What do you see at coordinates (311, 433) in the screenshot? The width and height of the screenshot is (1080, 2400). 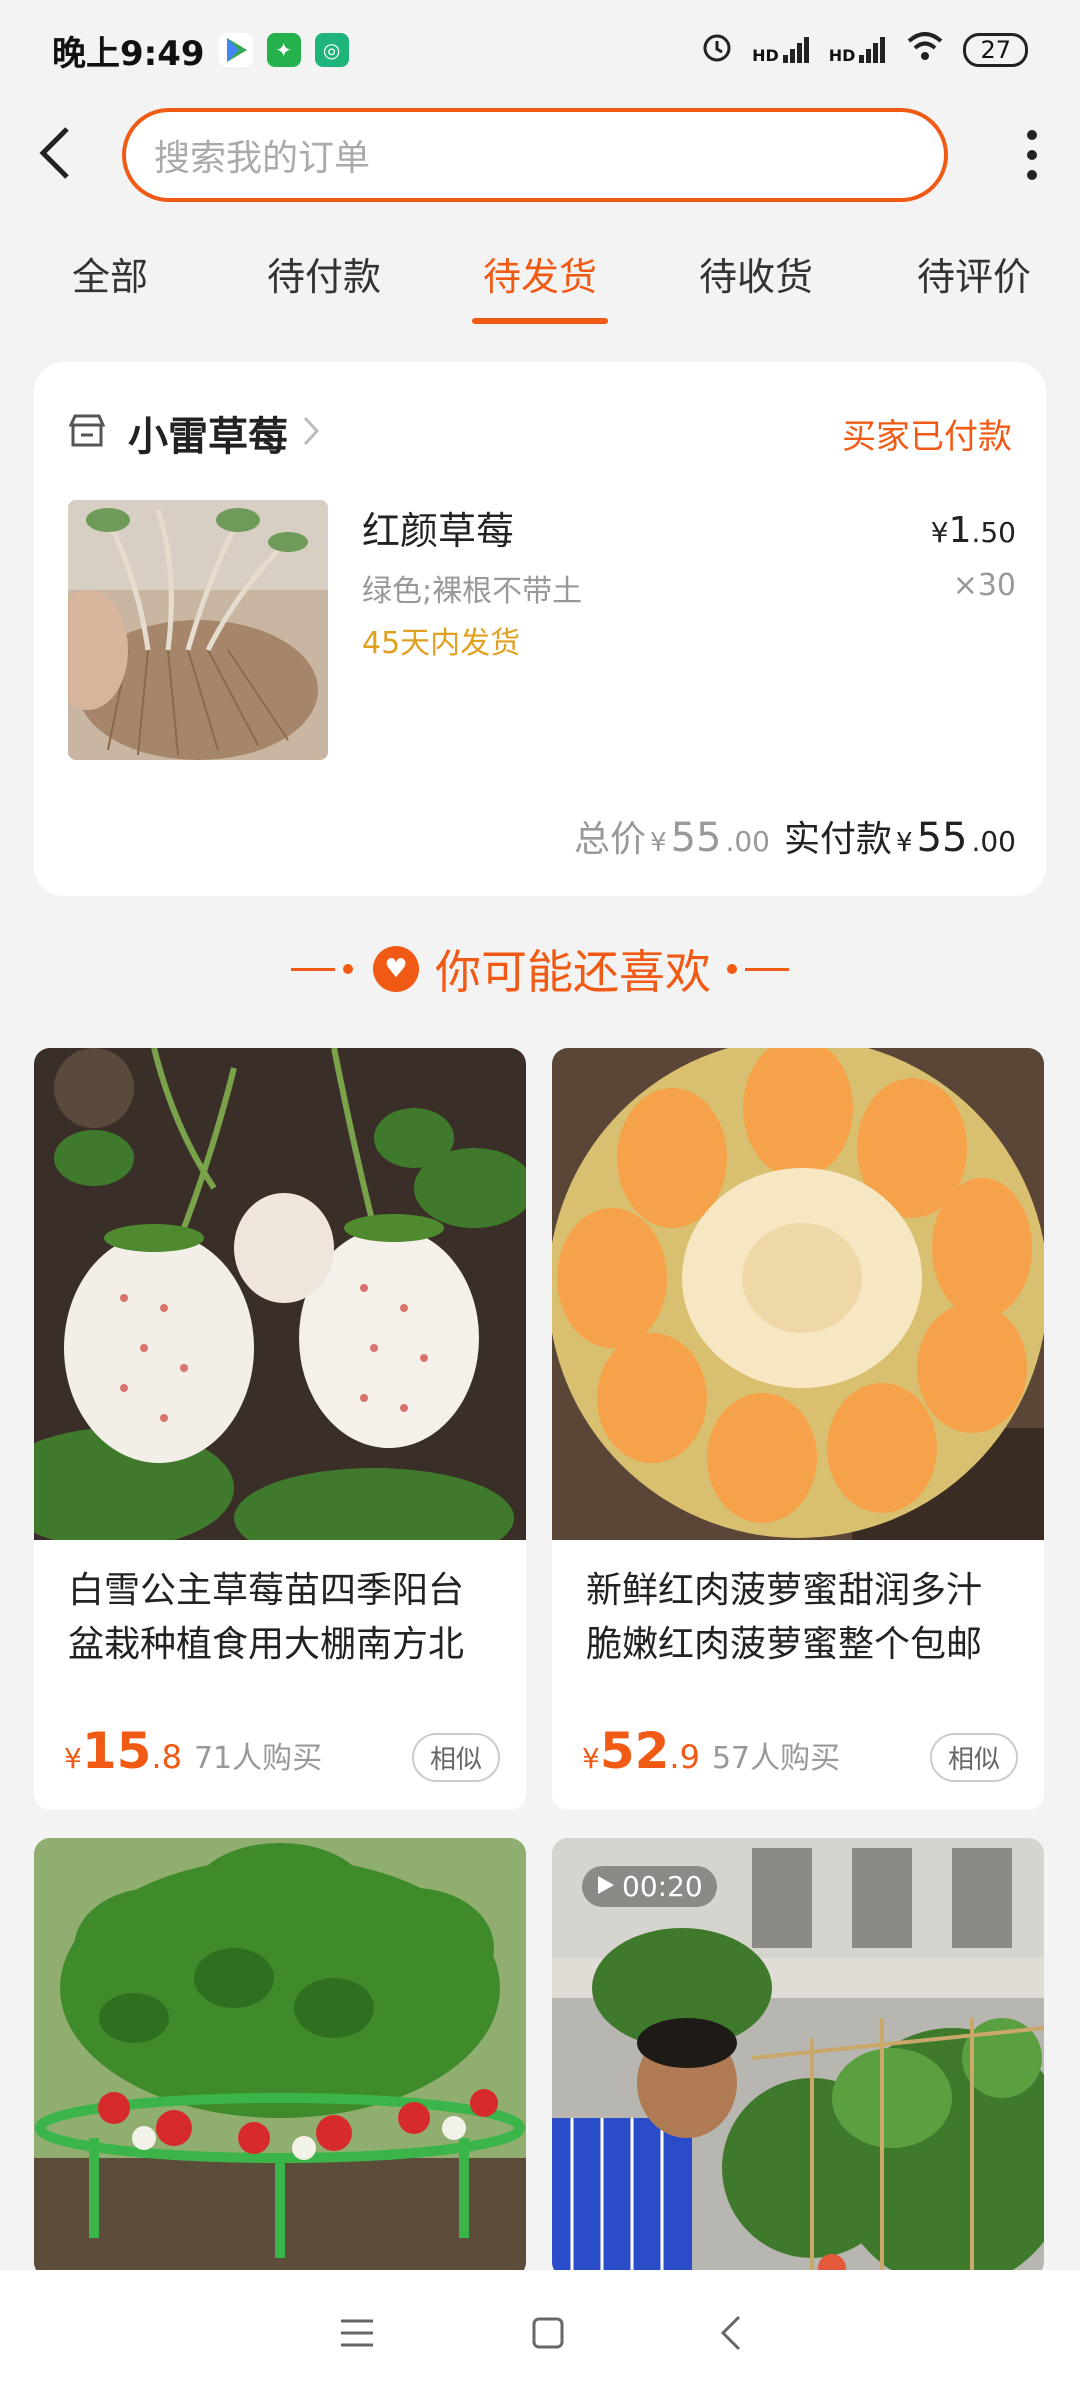 I see `chevron-right-icon` at bounding box center [311, 433].